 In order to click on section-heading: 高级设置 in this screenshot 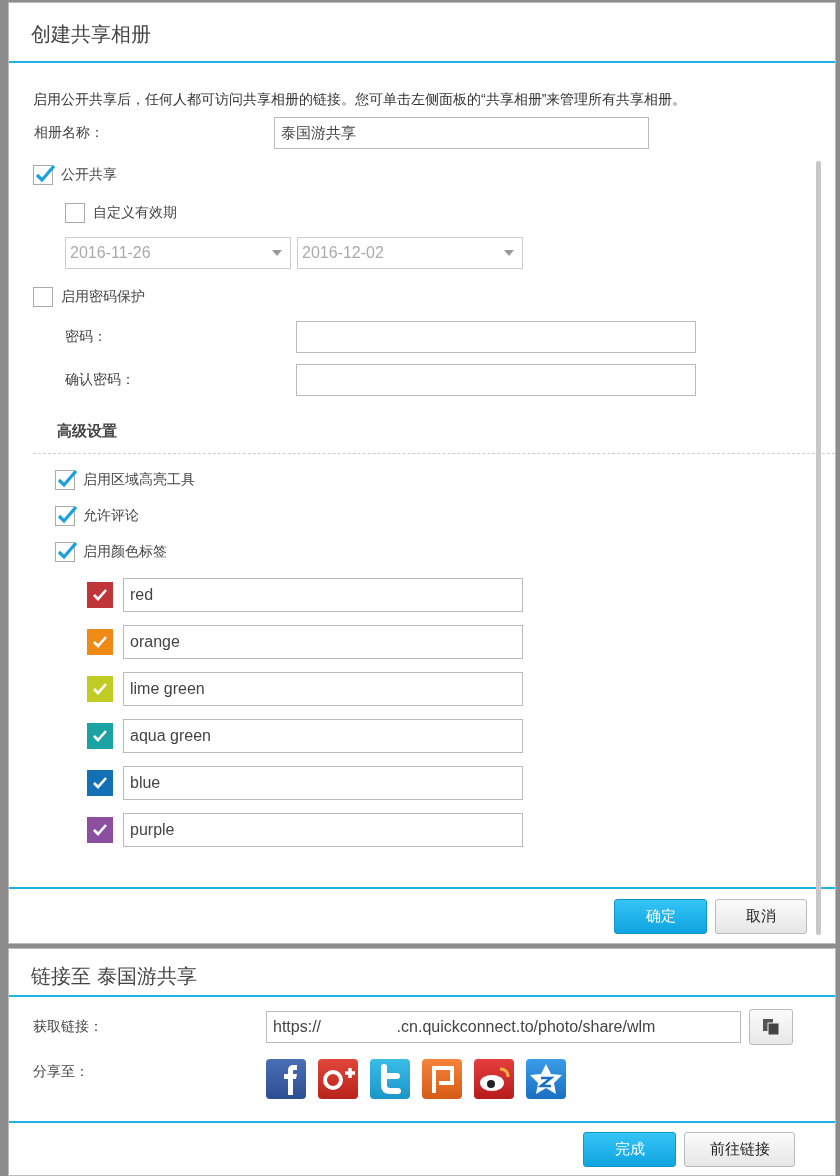, I will do `click(87, 431)`.